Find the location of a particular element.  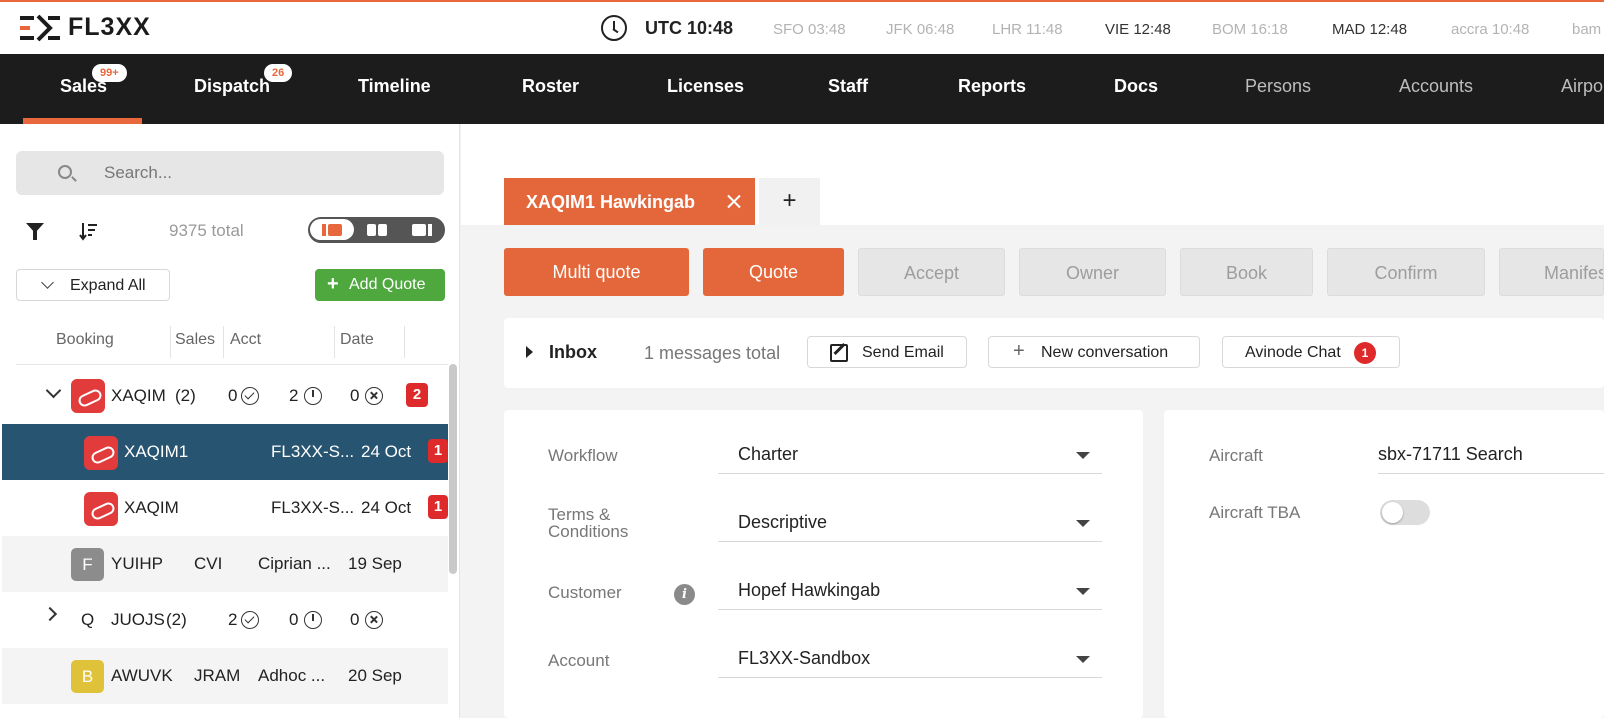

workflow-select: Charter is located at coordinates (910, 453).